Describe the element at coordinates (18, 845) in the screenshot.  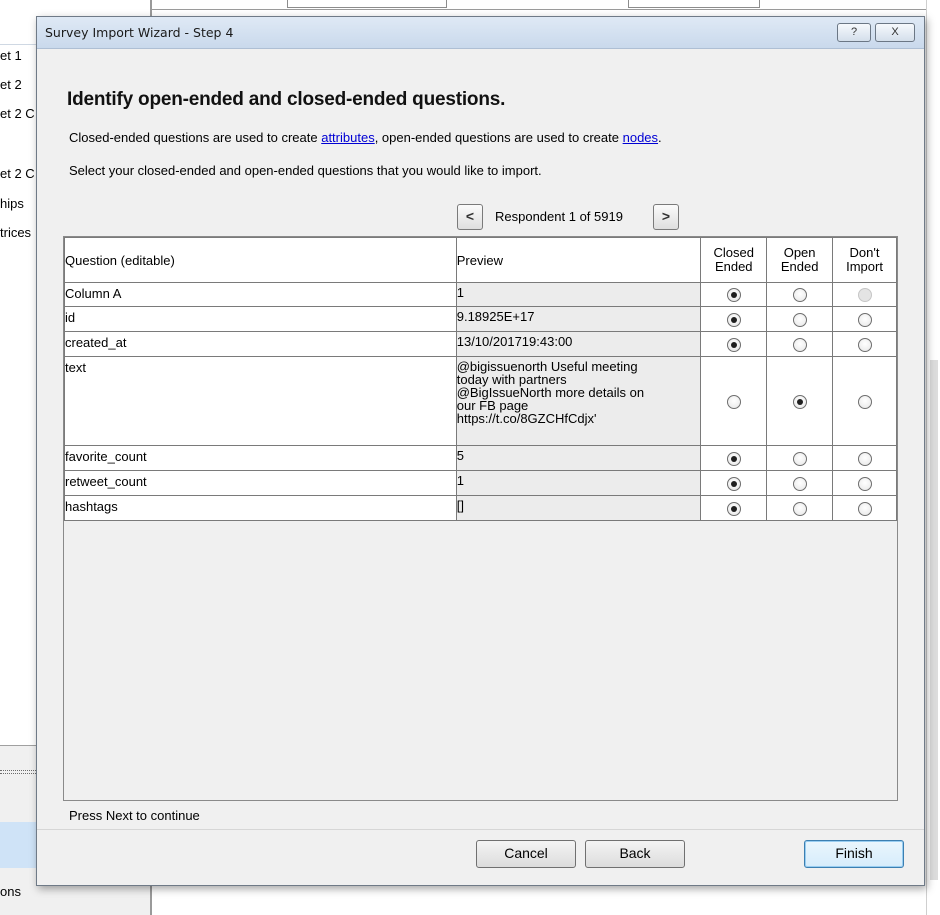
I see `bg-selected-item` at that location.